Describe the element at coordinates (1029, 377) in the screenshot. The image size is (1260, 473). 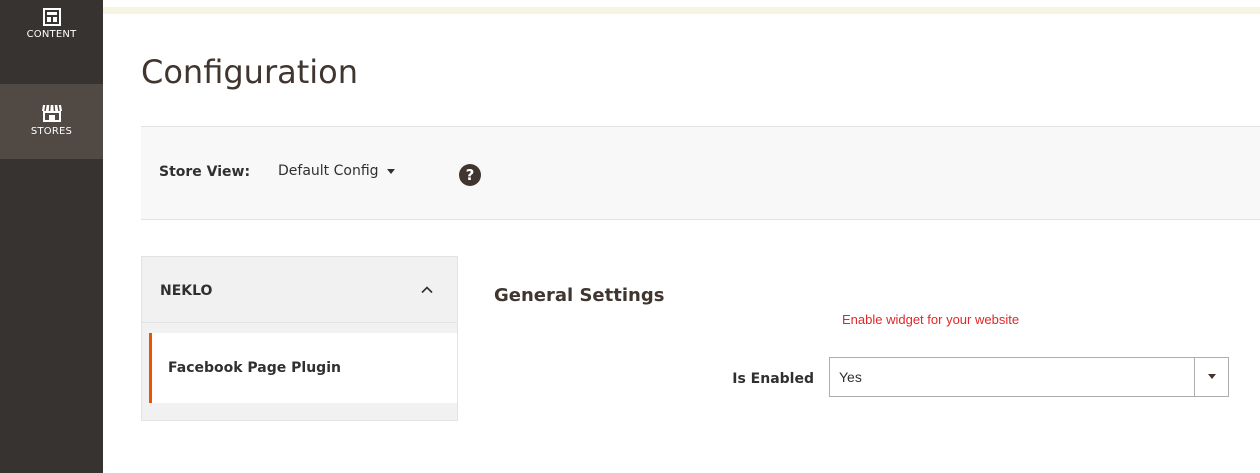
I see `is-enabled-select: Yes` at that location.